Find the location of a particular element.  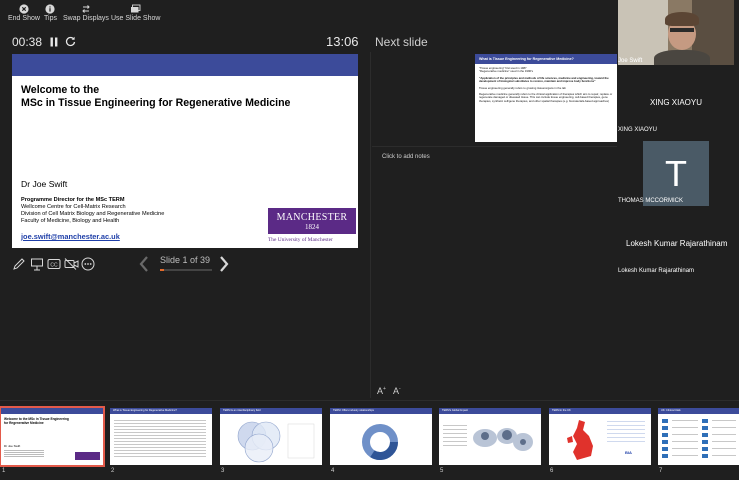

decrease-font-button: A- is located at coordinates (397, 391).